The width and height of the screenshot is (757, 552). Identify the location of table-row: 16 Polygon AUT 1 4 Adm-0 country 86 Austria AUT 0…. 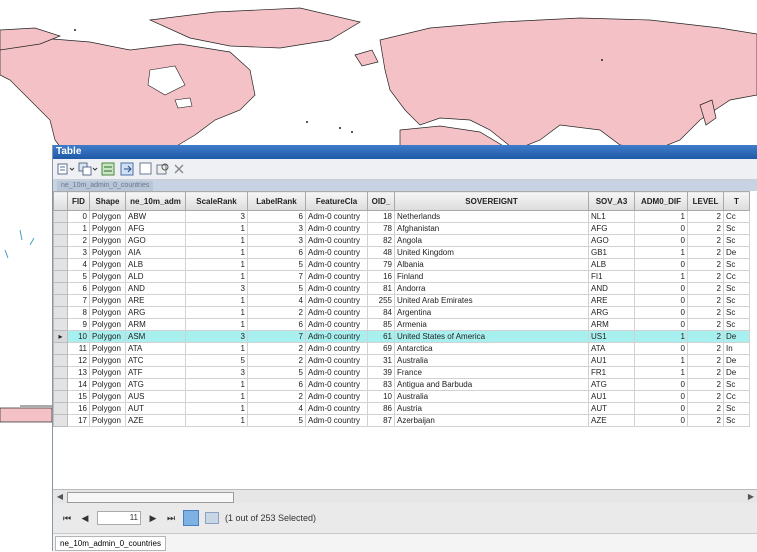
(401, 408).